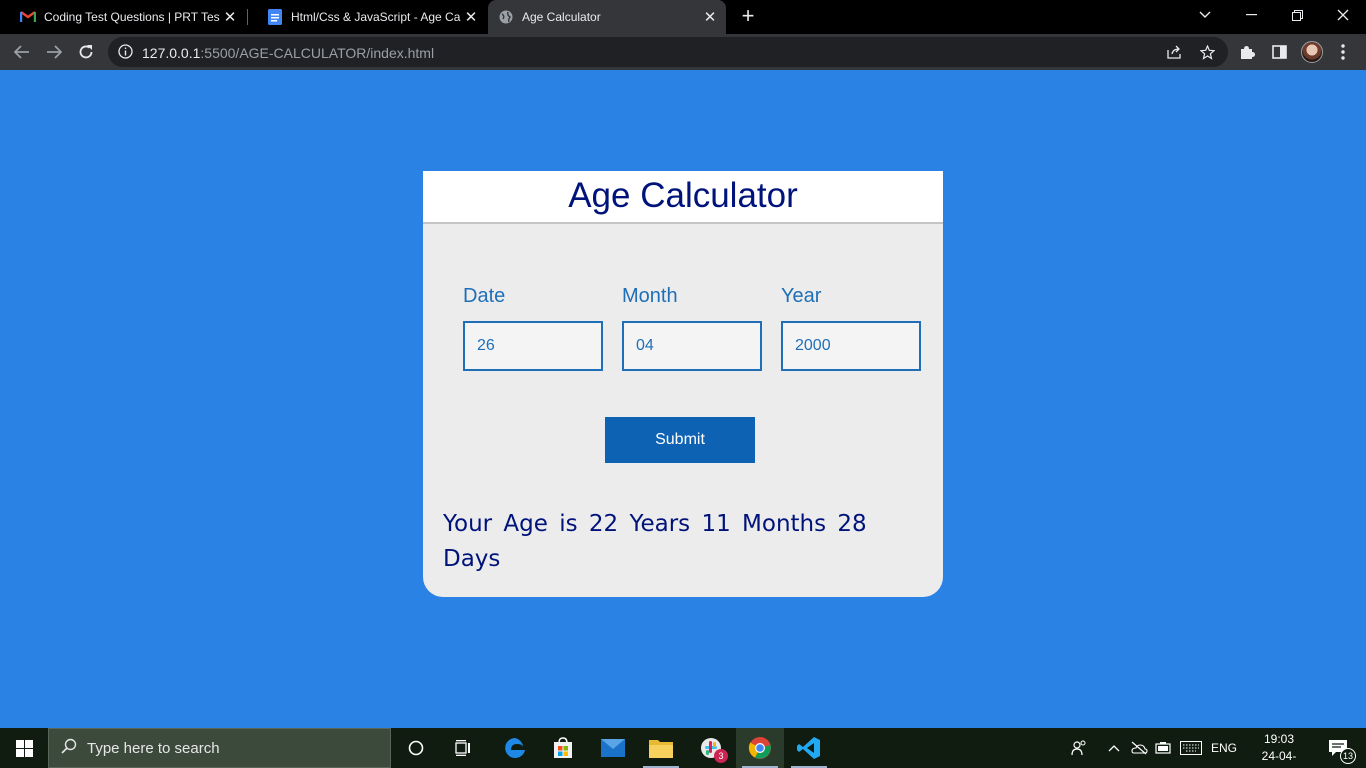 The image size is (1366, 768). What do you see at coordinates (1205, 15) in the screenshot?
I see `tab-search-chevron-icon` at bounding box center [1205, 15].